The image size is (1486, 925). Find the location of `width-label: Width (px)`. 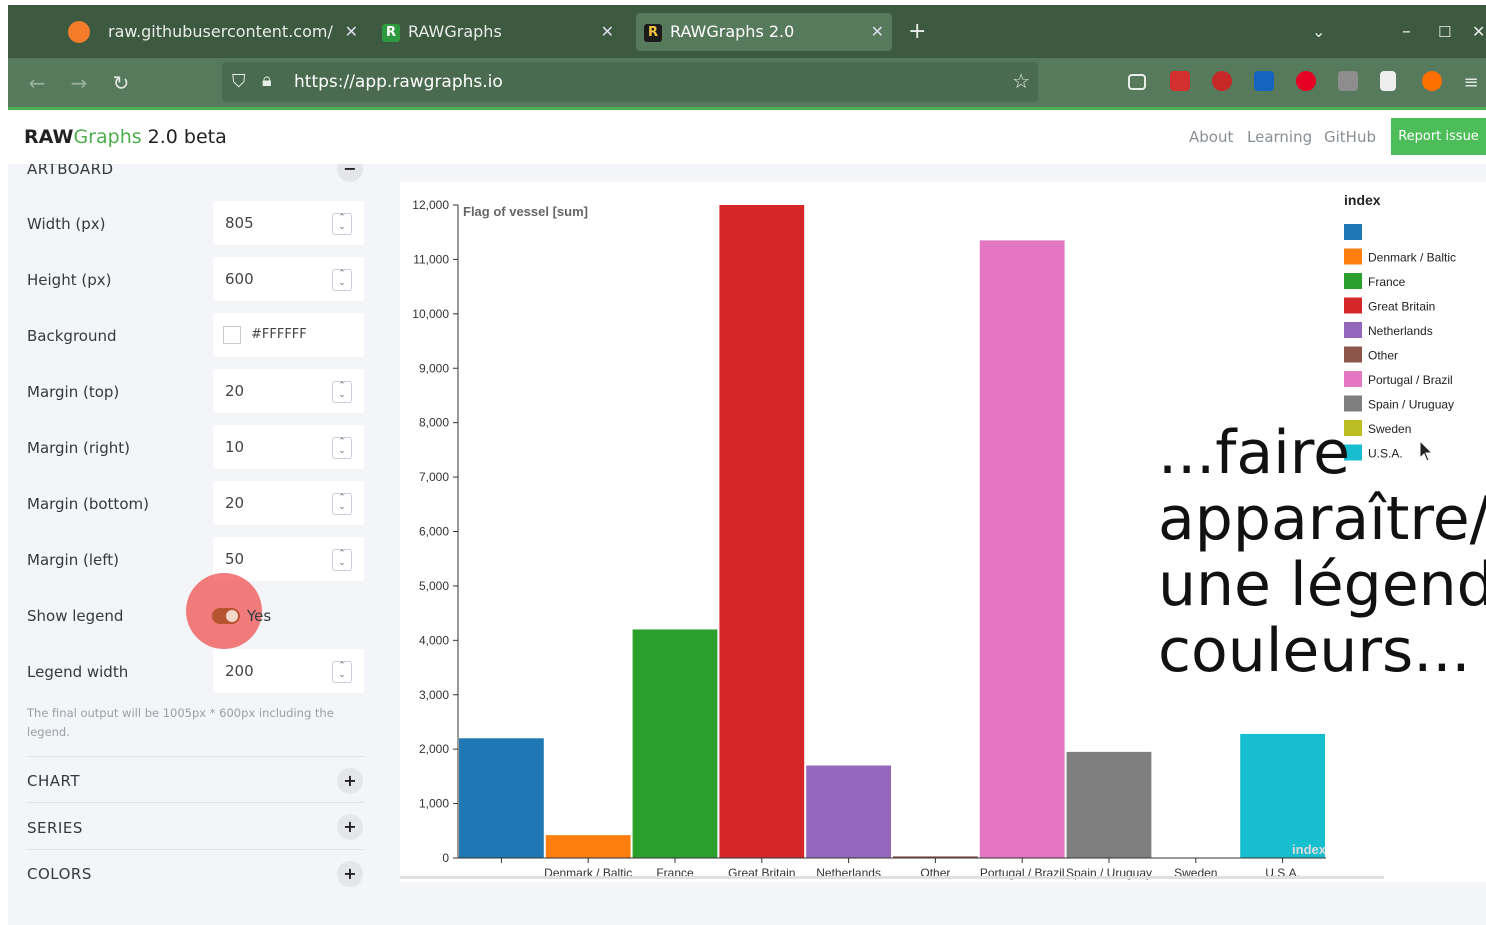

width-label: Width (px) is located at coordinates (66, 224).